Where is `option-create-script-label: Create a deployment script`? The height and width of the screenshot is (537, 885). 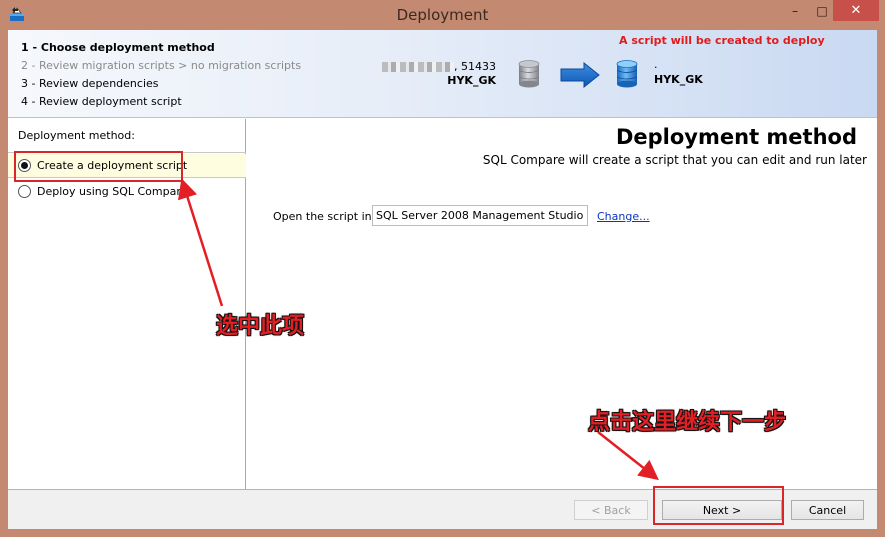
option-create-script-label: Create a deployment script is located at coordinates (112, 165).